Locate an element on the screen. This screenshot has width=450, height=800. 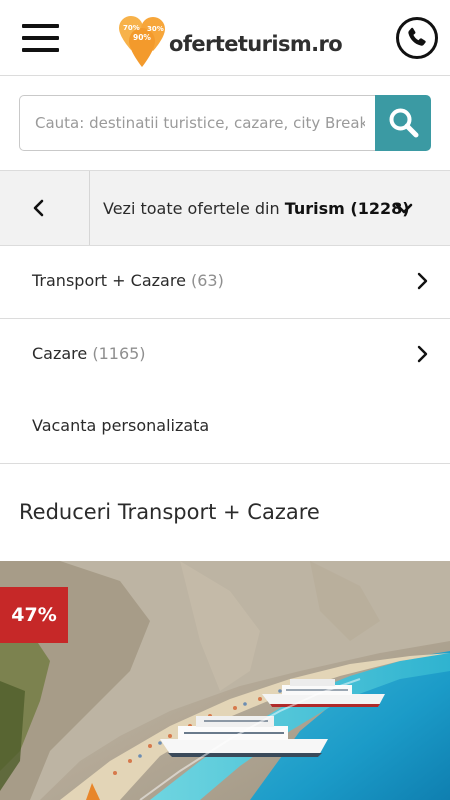
app-header: 70% 30% 90% oferteturism.ro is located at coordinates (225, 38).